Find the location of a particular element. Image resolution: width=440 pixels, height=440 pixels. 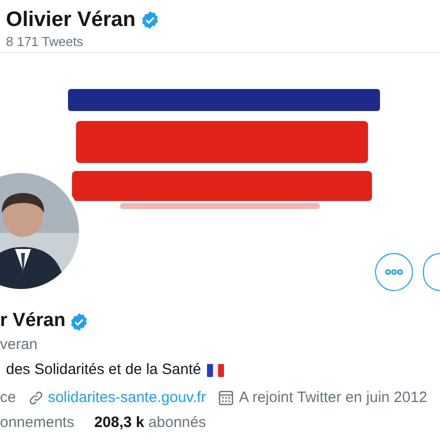

link-icon is located at coordinates (36, 398).